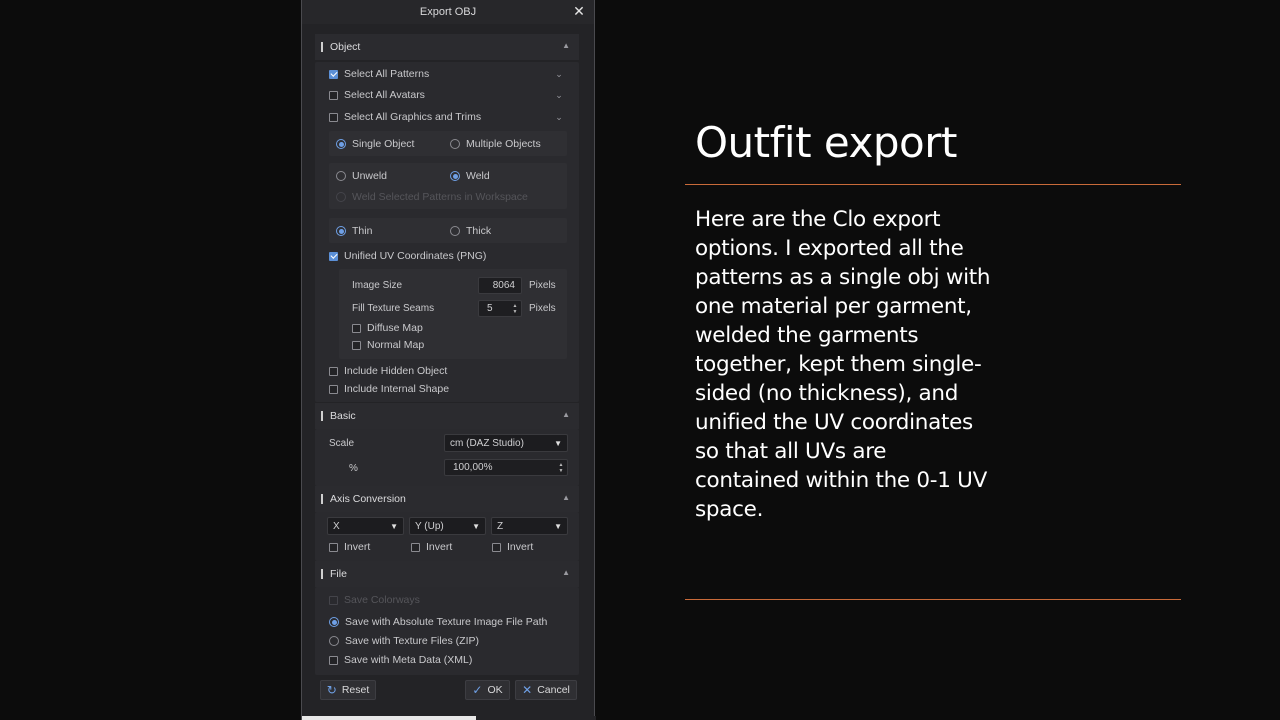 Image resolution: width=1280 pixels, height=720 pixels. Describe the element at coordinates (333, 547) in the screenshot. I see `invert-x-checkbox` at that location.